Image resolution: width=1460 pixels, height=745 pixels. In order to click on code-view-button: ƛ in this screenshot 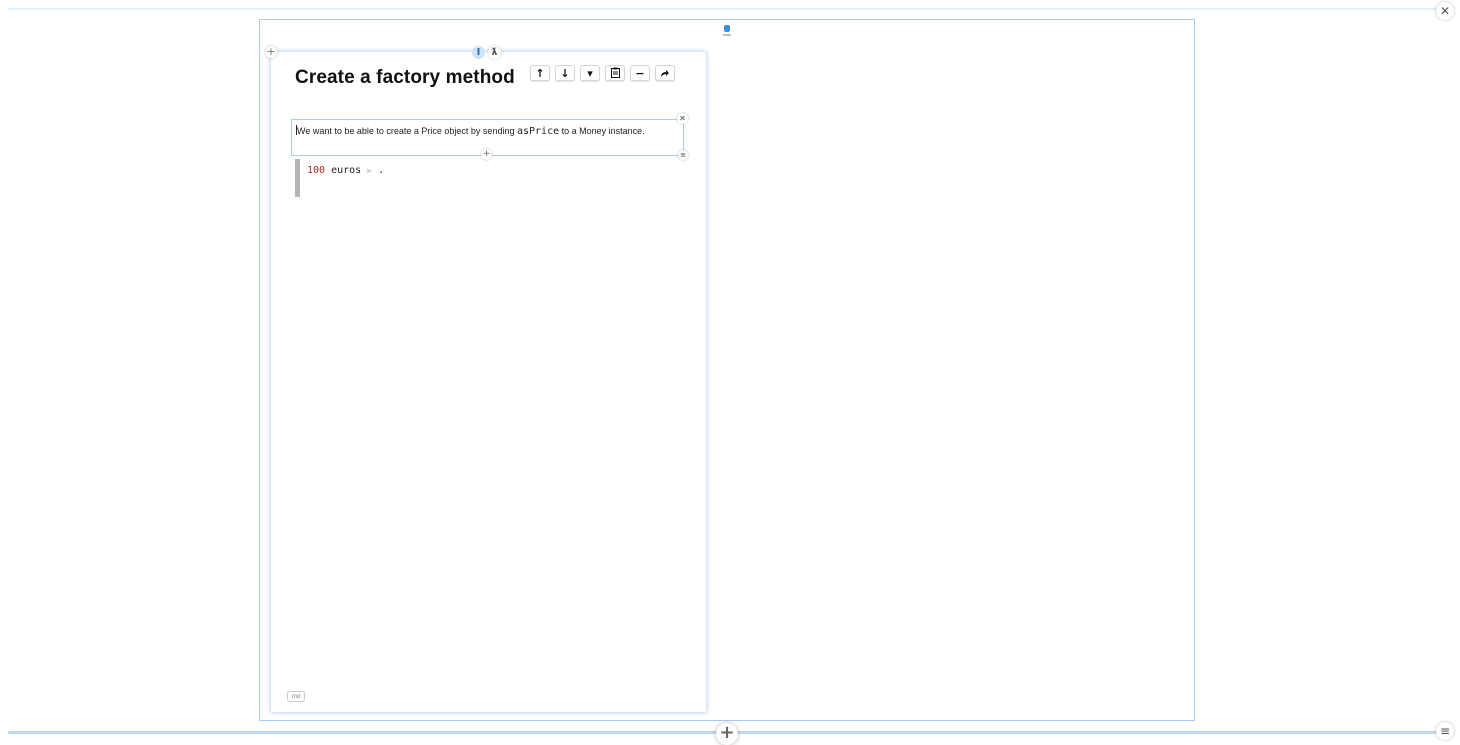, I will do `click(494, 52)`.